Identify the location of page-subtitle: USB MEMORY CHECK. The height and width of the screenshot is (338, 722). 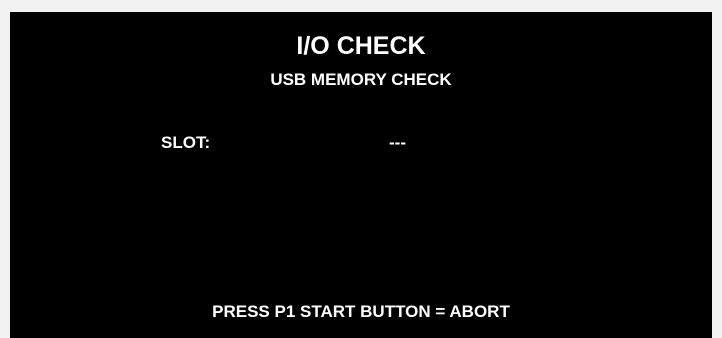
(361, 79).